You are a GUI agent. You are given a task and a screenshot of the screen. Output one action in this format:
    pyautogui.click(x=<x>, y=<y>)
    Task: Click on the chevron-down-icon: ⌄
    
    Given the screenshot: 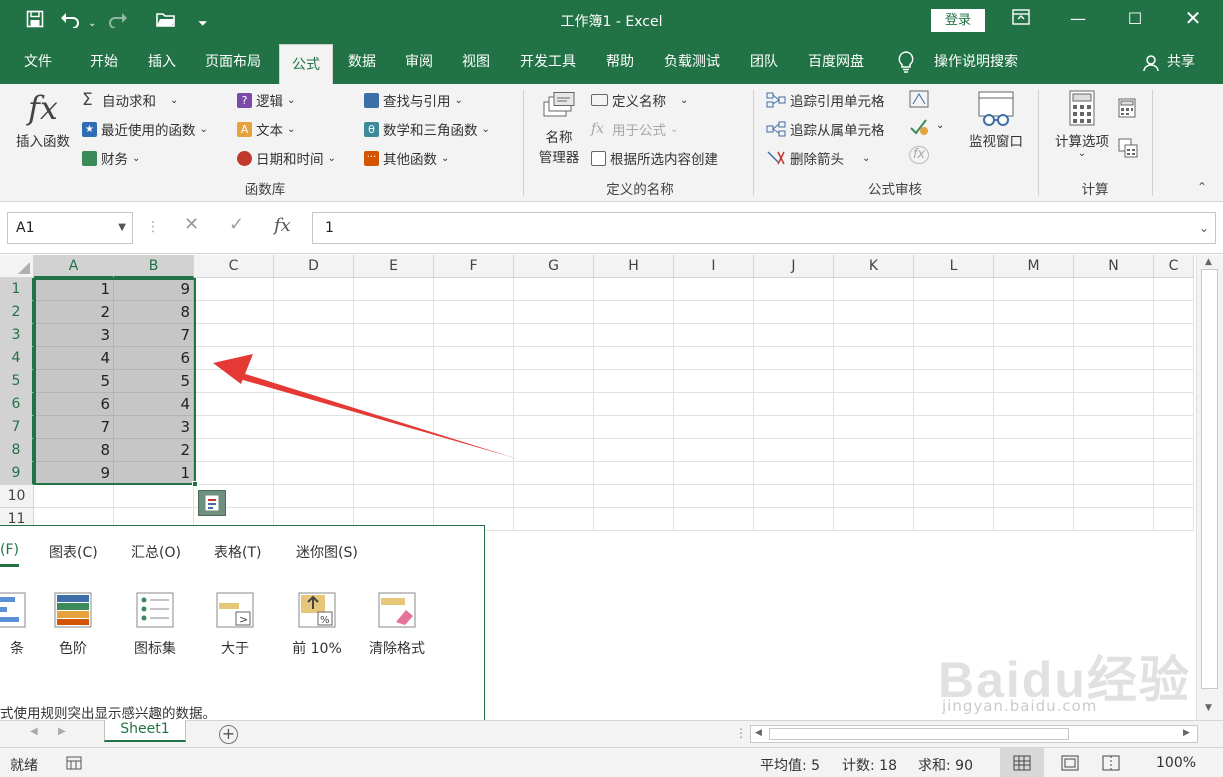 What is the action you would take?
    pyautogui.click(x=940, y=125)
    